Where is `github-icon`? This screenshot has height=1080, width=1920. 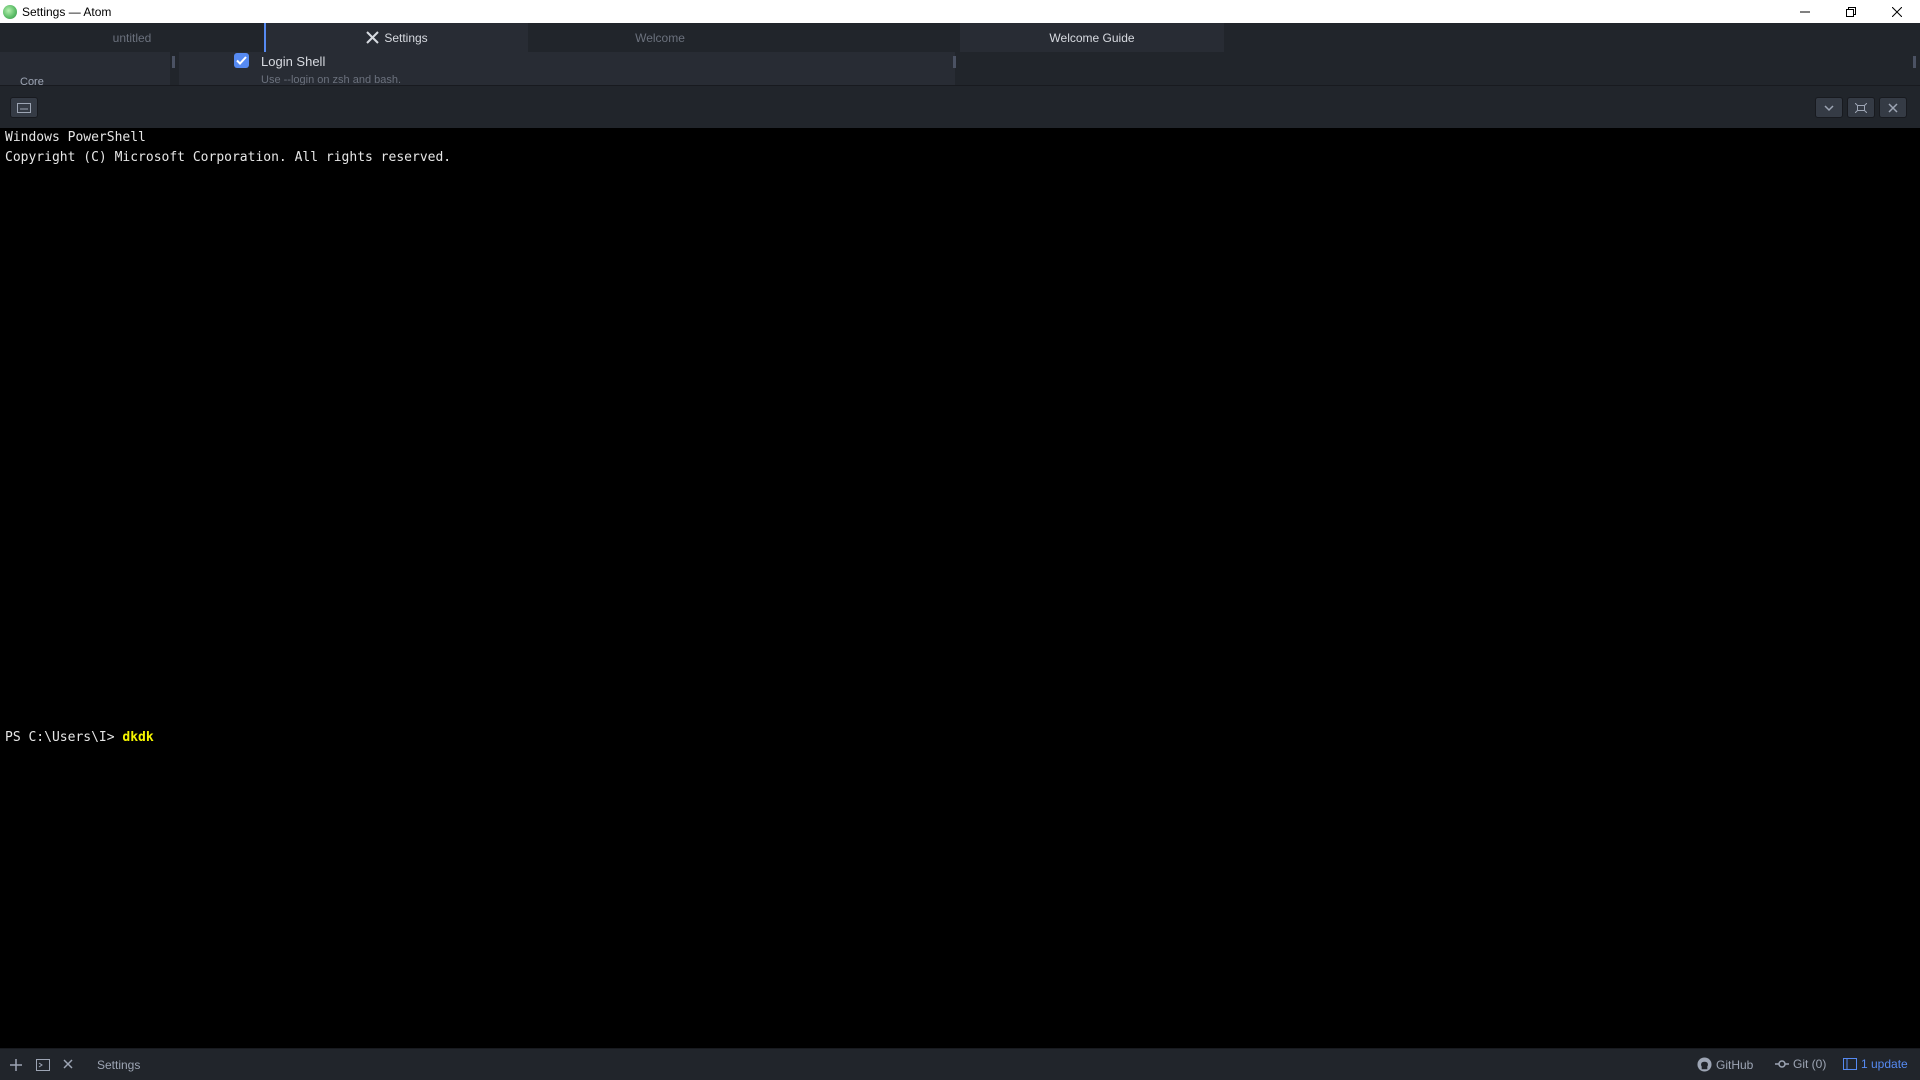
github-icon is located at coordinates (1704, 1064).